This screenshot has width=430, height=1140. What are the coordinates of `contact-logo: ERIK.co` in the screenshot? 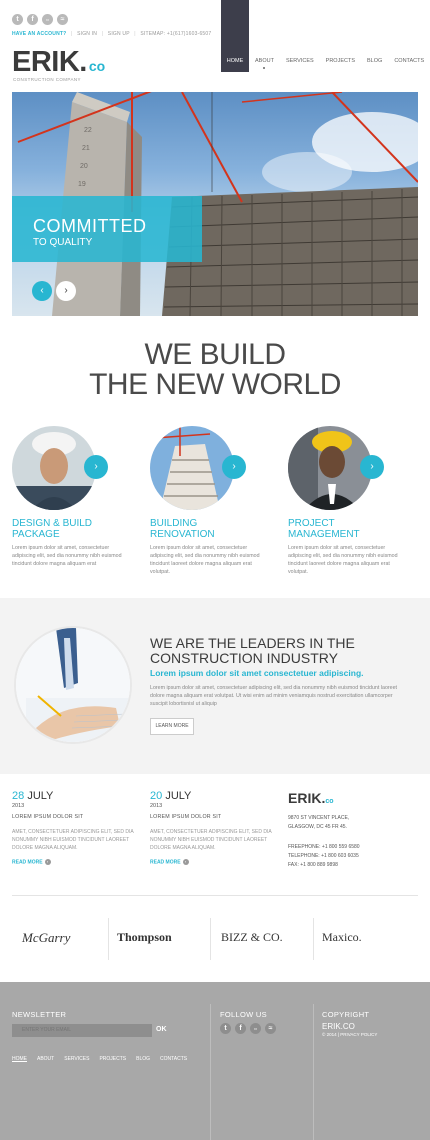 It's located at (353, 798).